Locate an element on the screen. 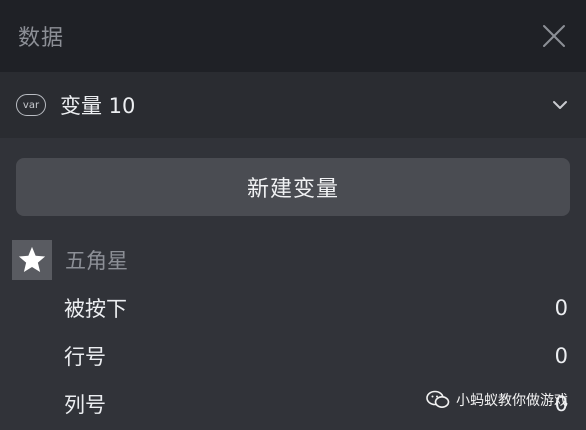 The image size is (586, 430). close-icon is located at coordinates (554, 36).